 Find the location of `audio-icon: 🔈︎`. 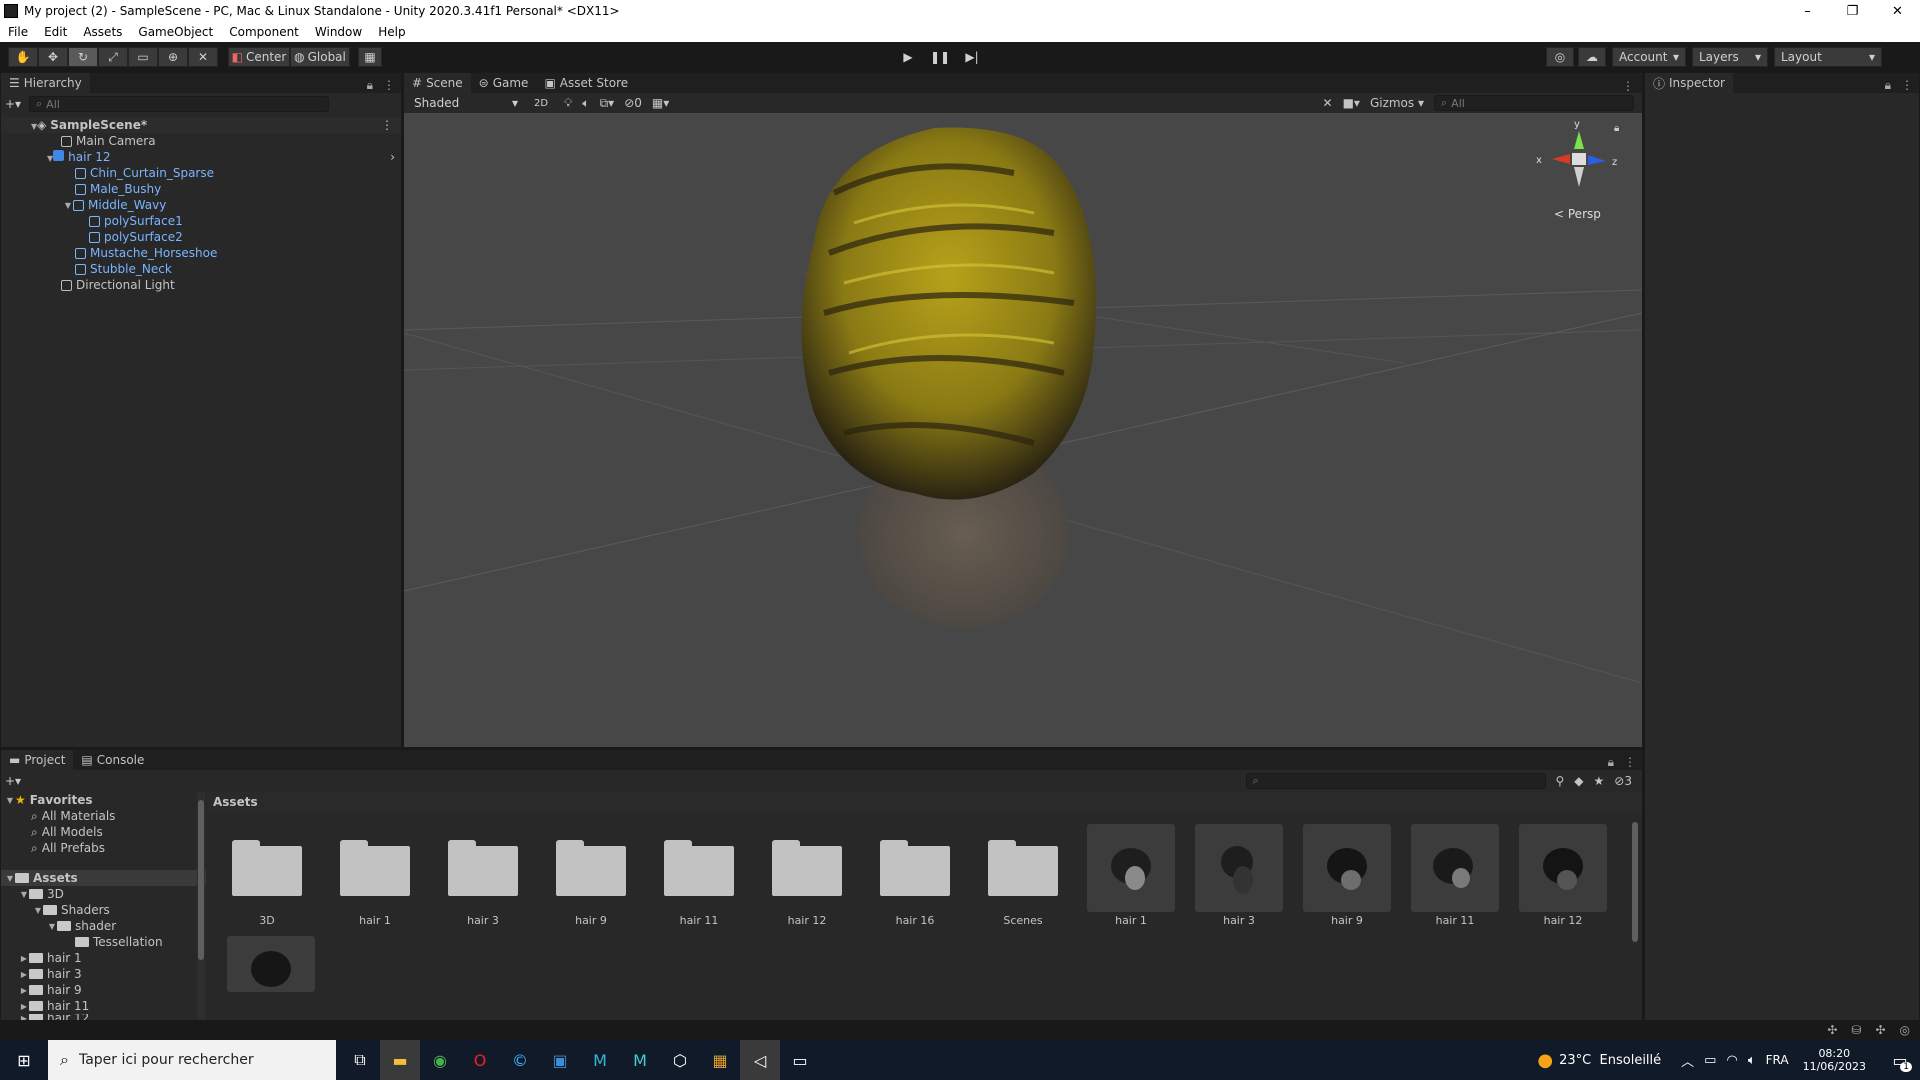

audio-icon: 🔈︎ is located at coordinates (585, 103).